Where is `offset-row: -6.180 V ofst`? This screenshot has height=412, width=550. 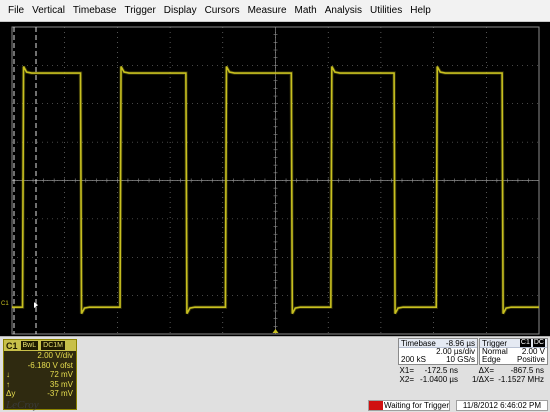
offset-row: -6.180 V ofst is located at coordinates (40, 366).